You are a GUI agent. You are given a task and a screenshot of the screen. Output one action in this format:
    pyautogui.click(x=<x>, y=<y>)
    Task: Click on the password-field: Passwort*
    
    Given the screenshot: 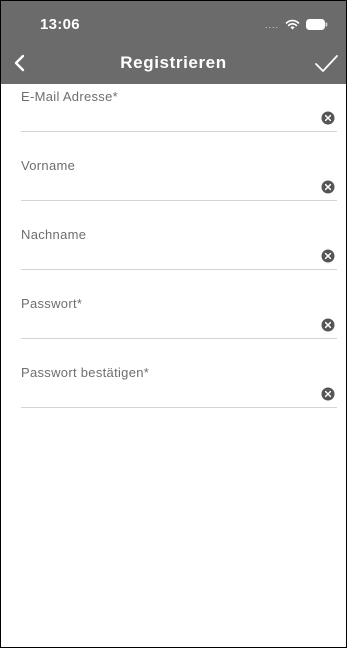 What is the action you would take?
    pyautogui.click(x=179, y=317)
    